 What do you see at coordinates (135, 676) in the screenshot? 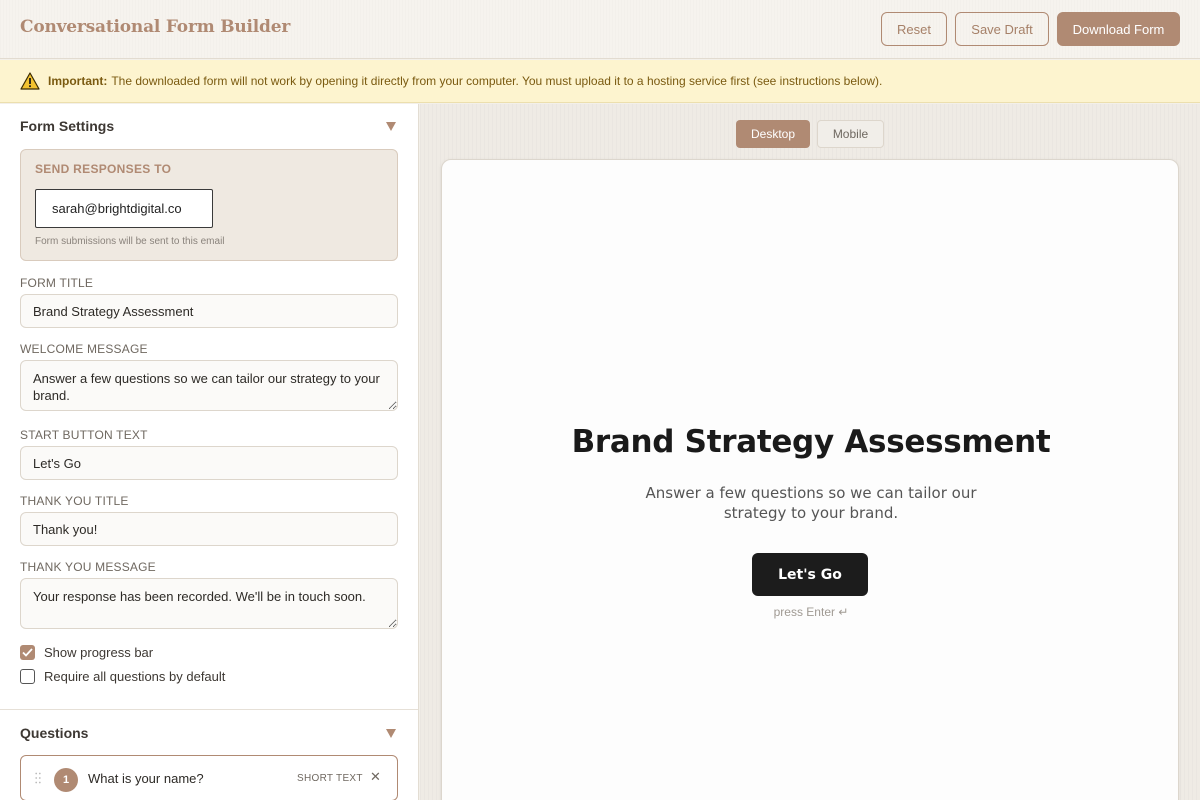
I see `require-all-label: Require all questions by default` at bounding box center [135, 676].